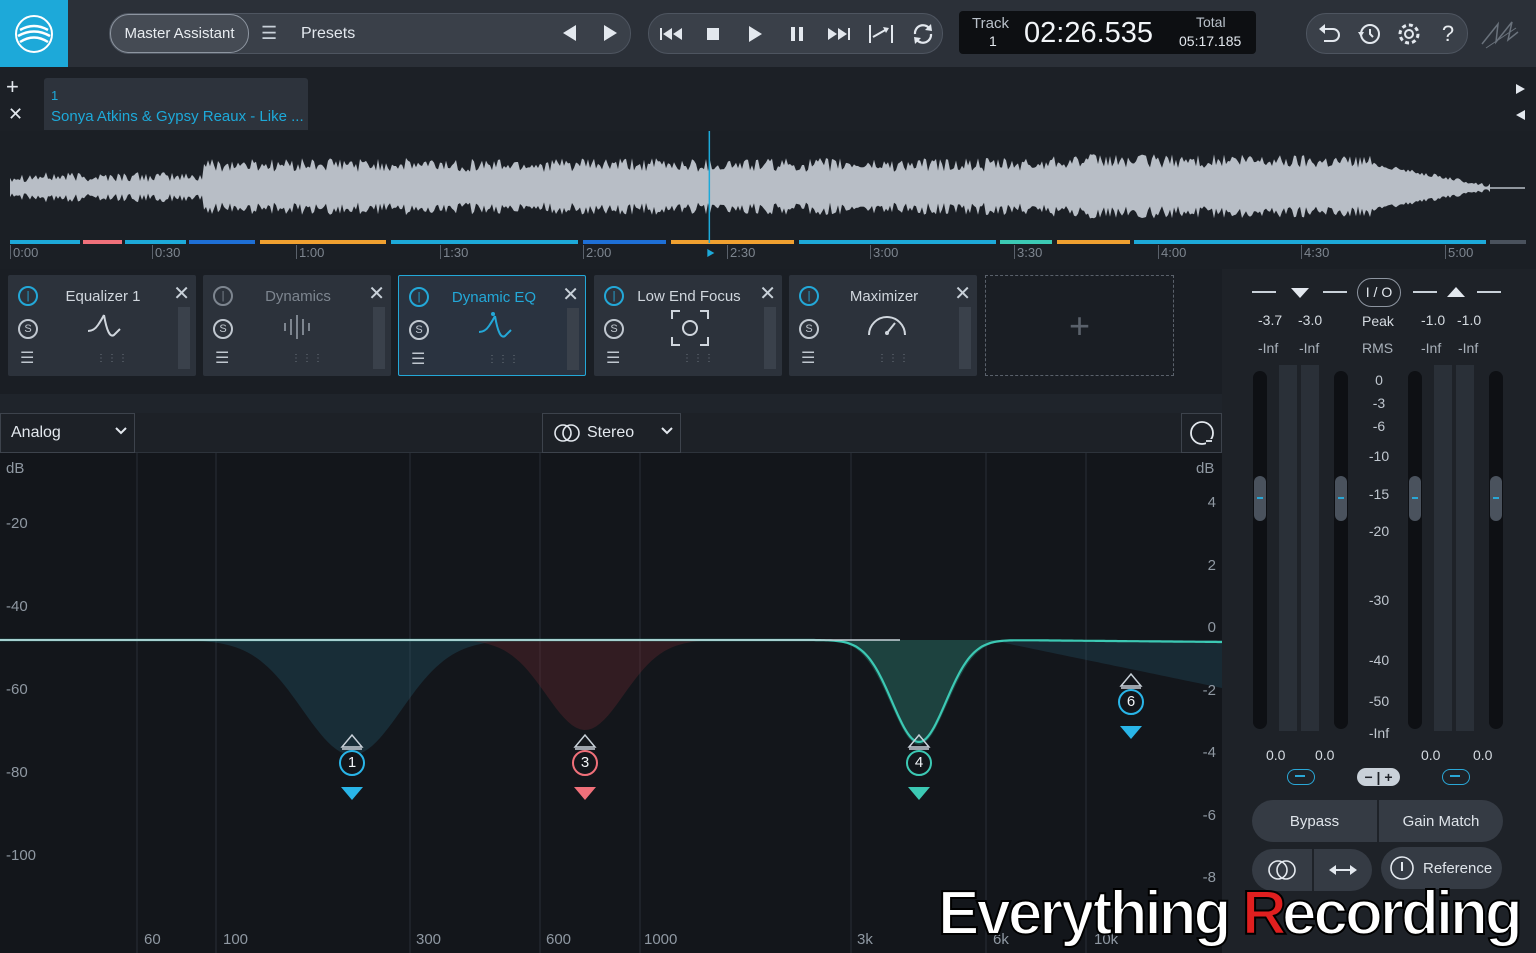  What do you see at coordinates (1379, 600) in the screenshot?
I see `meter-scale-label: -30` at bounding box center [1379, 600].